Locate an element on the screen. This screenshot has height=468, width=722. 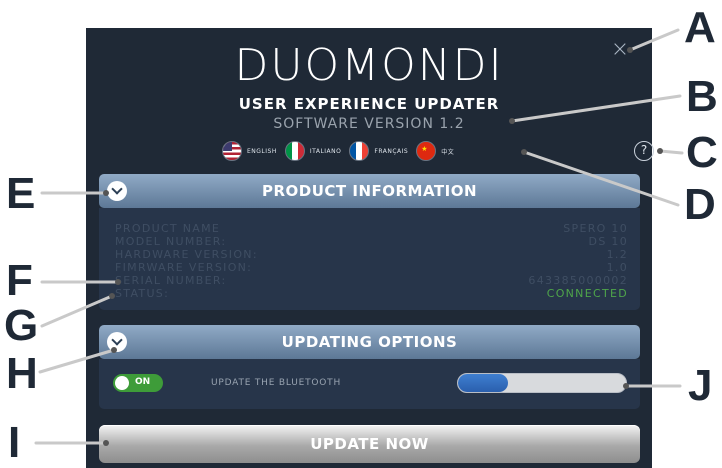
leader-line-b is located at coordinates (596, 108).